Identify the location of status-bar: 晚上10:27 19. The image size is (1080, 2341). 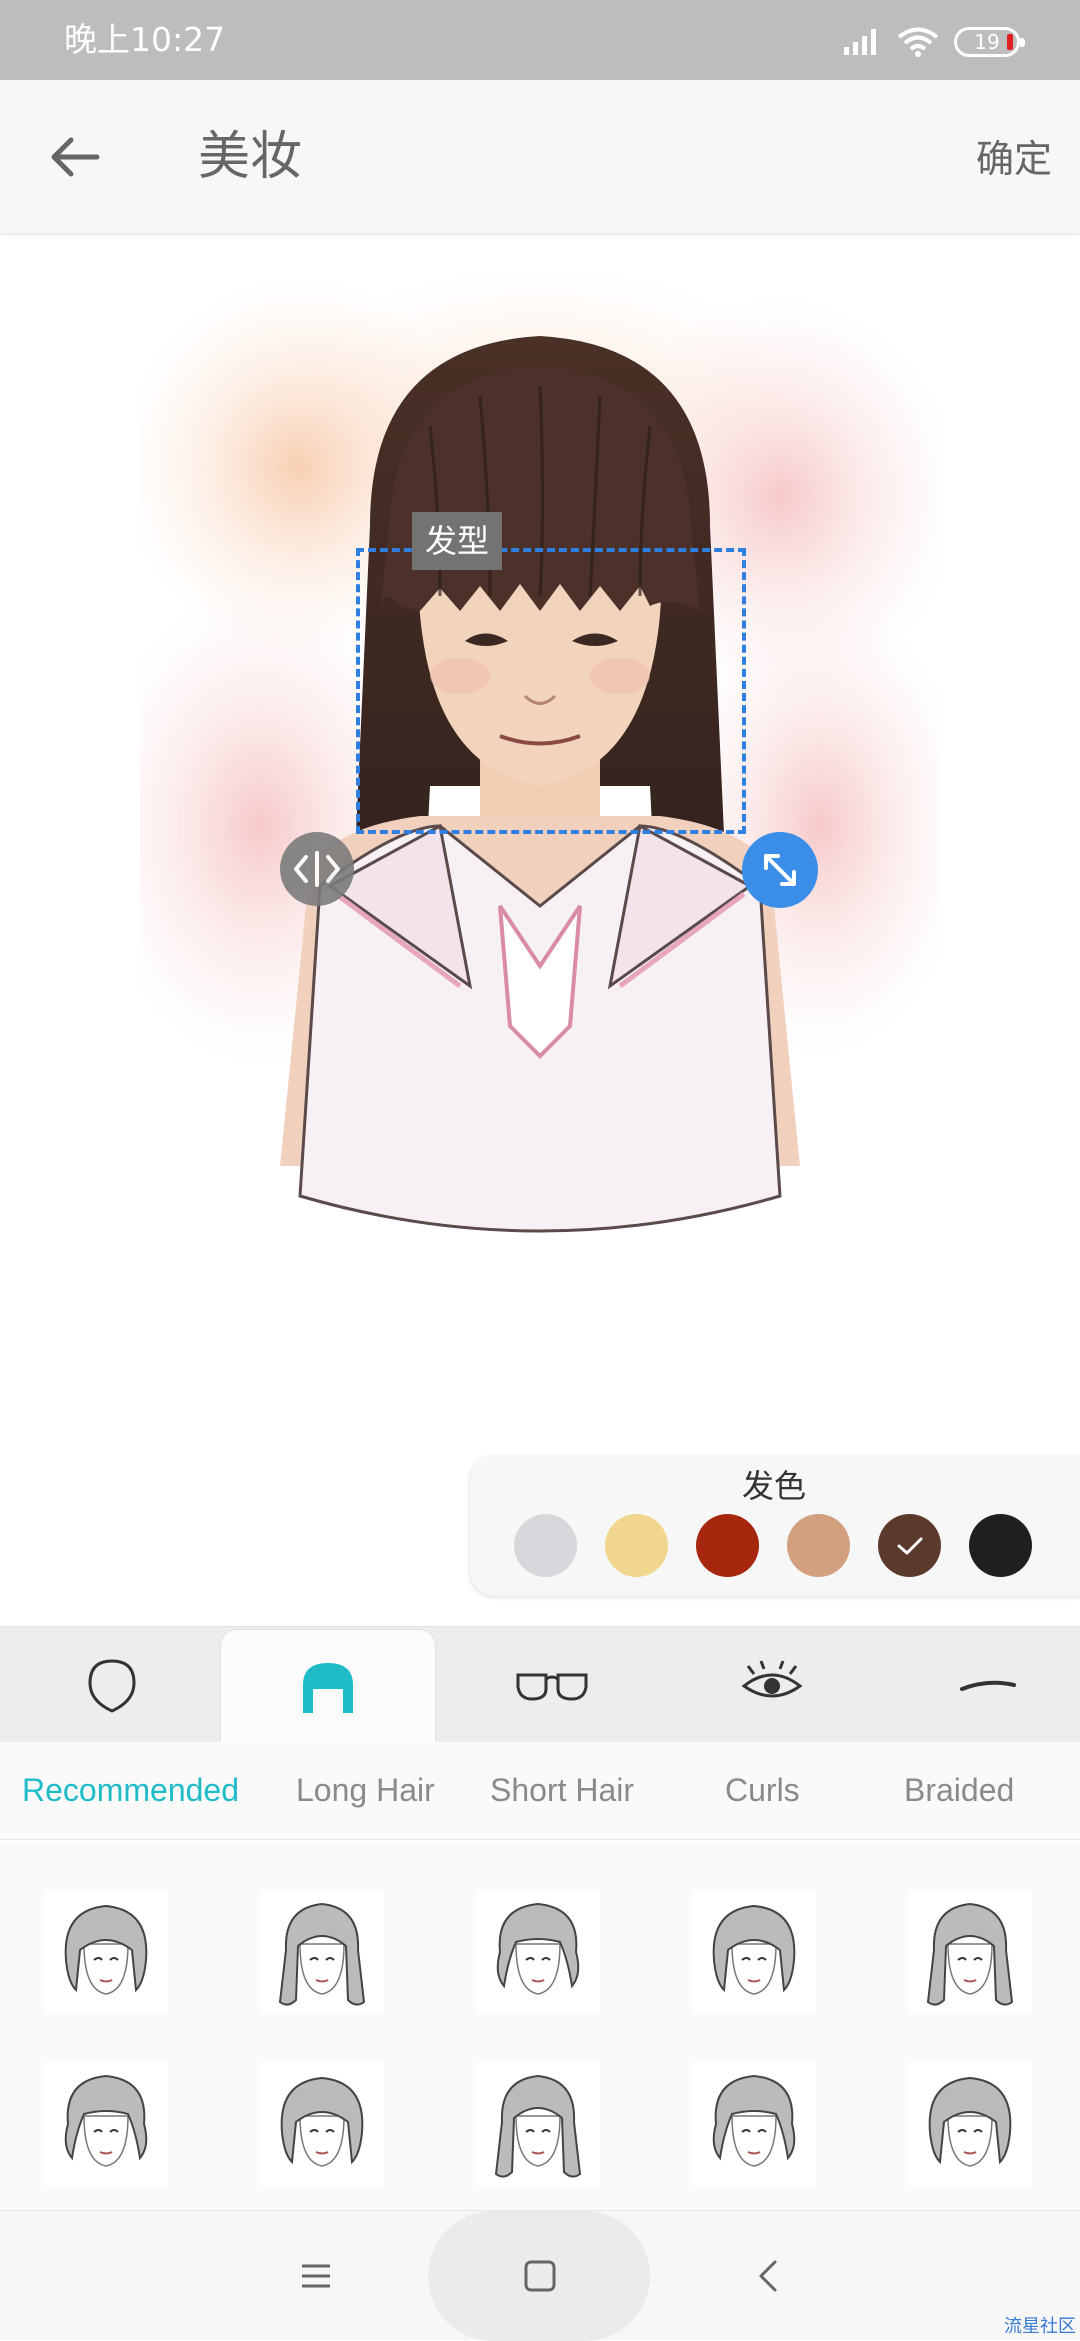
(540, 40).